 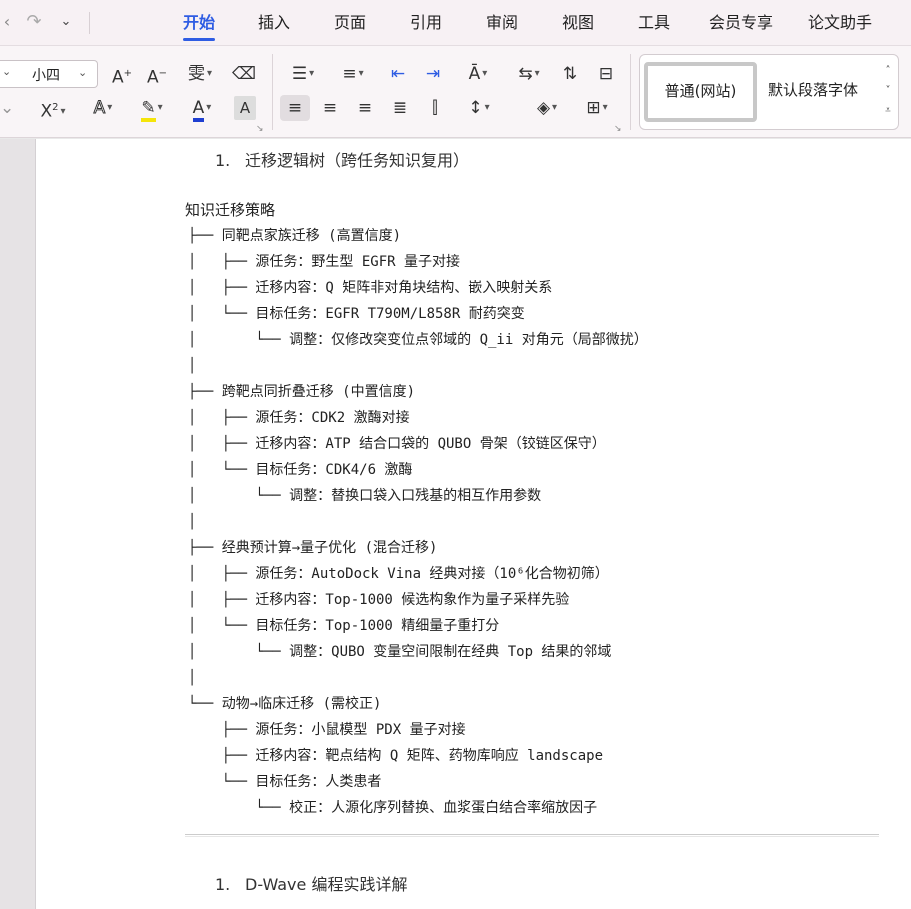 What do you see at coordinates (398, 574) in the screenshot?
I see `tree-line: │ ├── 源任务：AutoDock Vina 经典对接（10⁶化合物初筛）` at bounding box center [398, 574].